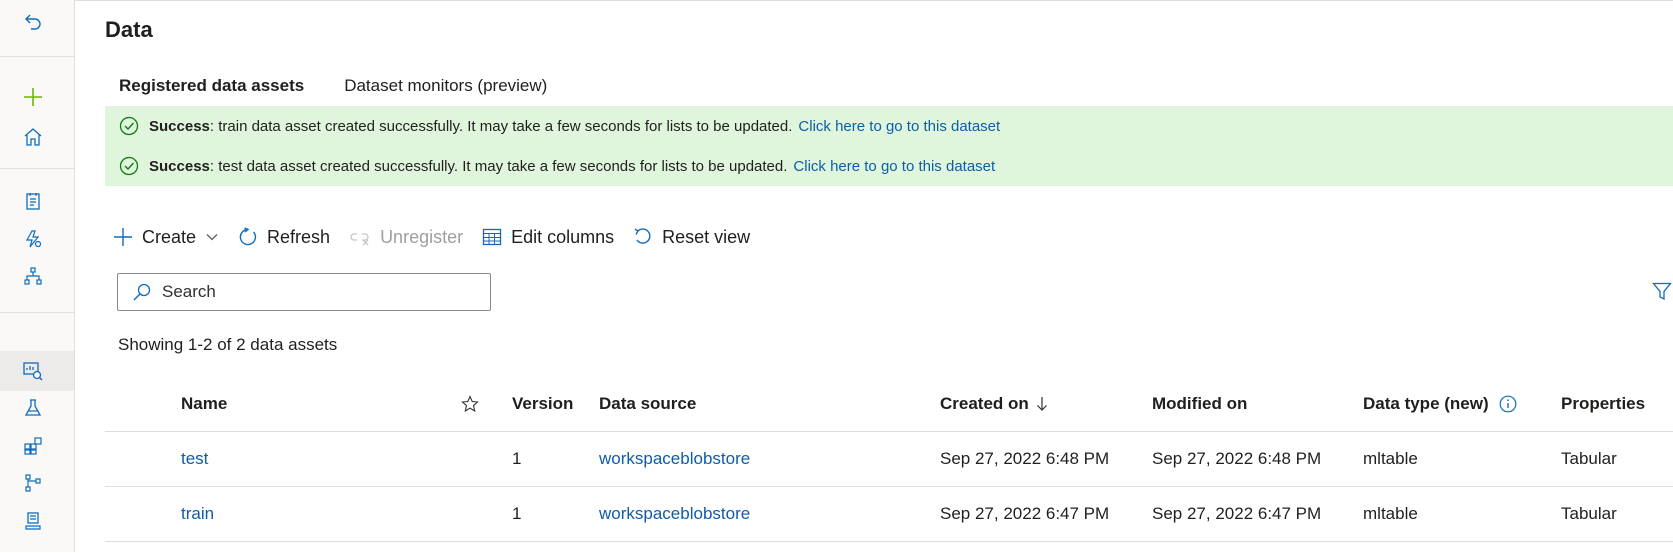 The width and height of the screenshot is (1673, 553). What do you see at coordinates (706, 236) in the screenshot?
I see `reset-view-label: Reset view` at bounding box center [706, 236].